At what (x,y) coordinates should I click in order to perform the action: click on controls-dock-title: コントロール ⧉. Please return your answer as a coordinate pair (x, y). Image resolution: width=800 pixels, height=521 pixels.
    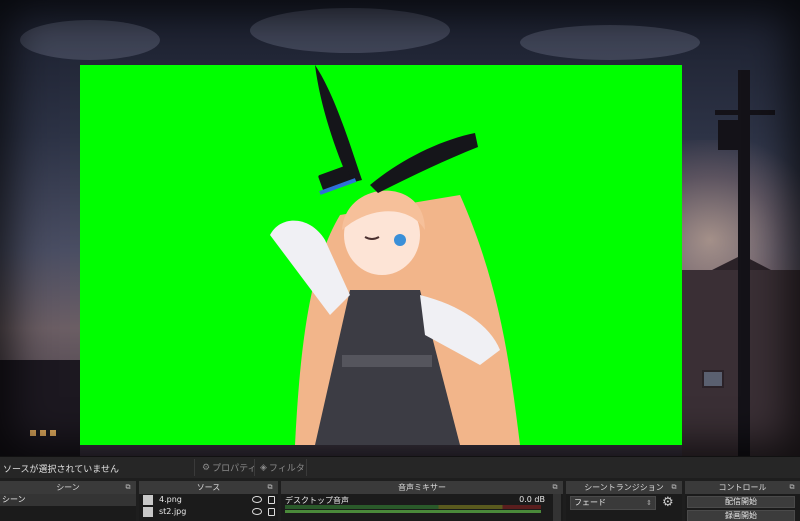
    Looking at the image, I should click on (742, 487).